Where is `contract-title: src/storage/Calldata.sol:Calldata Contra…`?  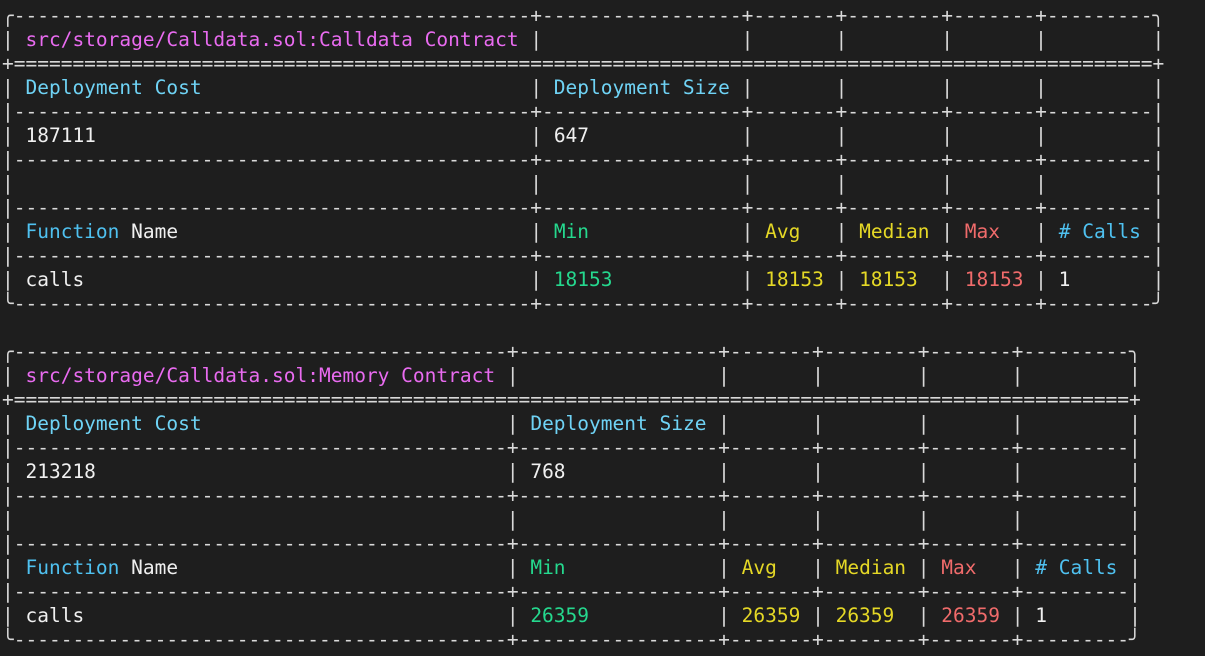
contract-title: src/storage/Calldata.sol:Calldata Contra… is located at coordinates (272, 39).